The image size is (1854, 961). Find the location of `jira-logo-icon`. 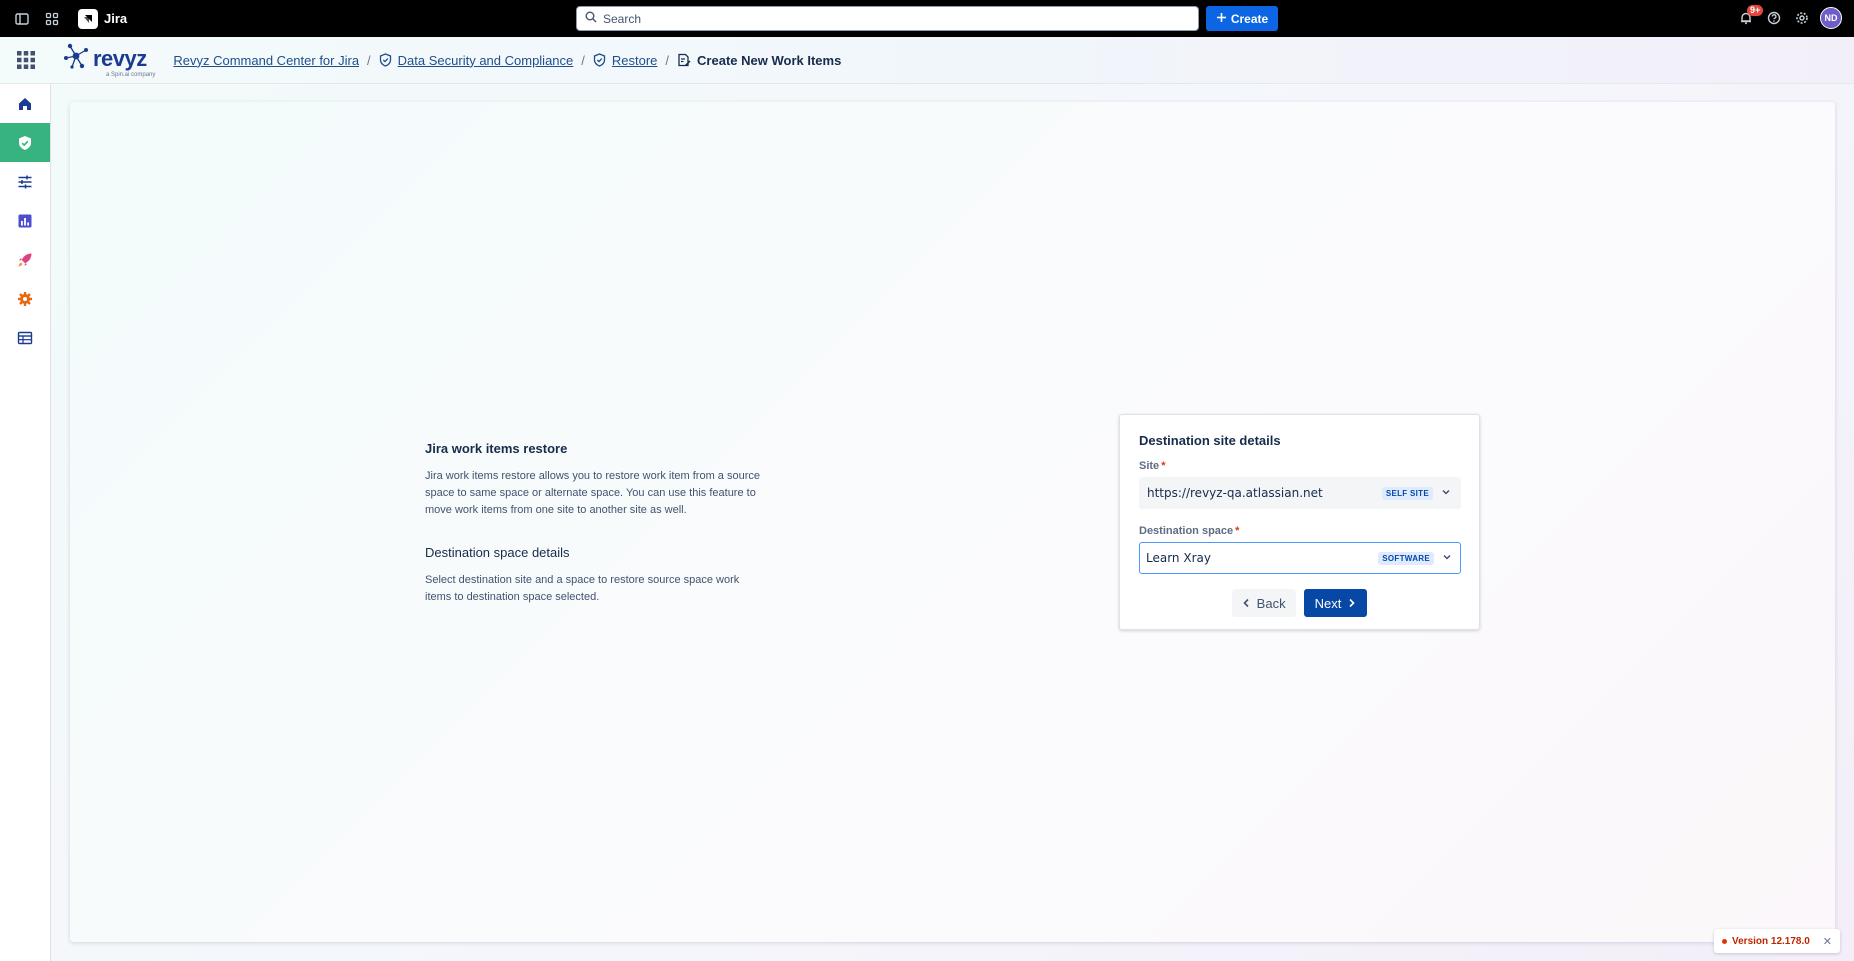

jira-logo-icon is located at coordinates (88, 18).